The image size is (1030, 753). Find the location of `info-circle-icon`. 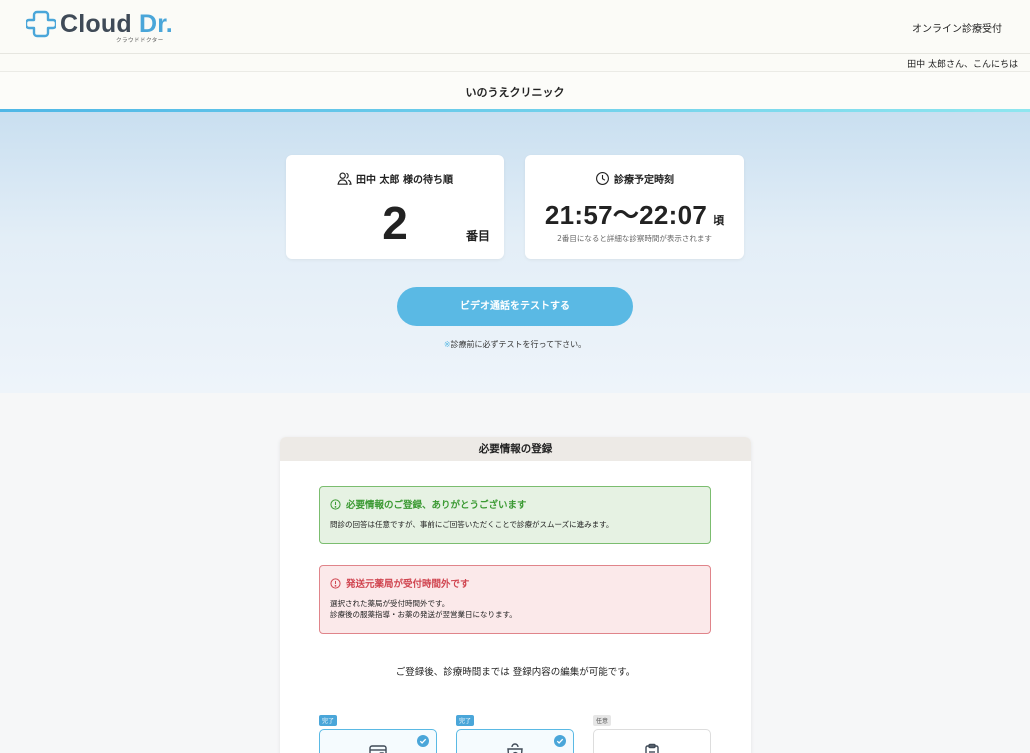

info-circle-icon is located at coordinates (335, 504).